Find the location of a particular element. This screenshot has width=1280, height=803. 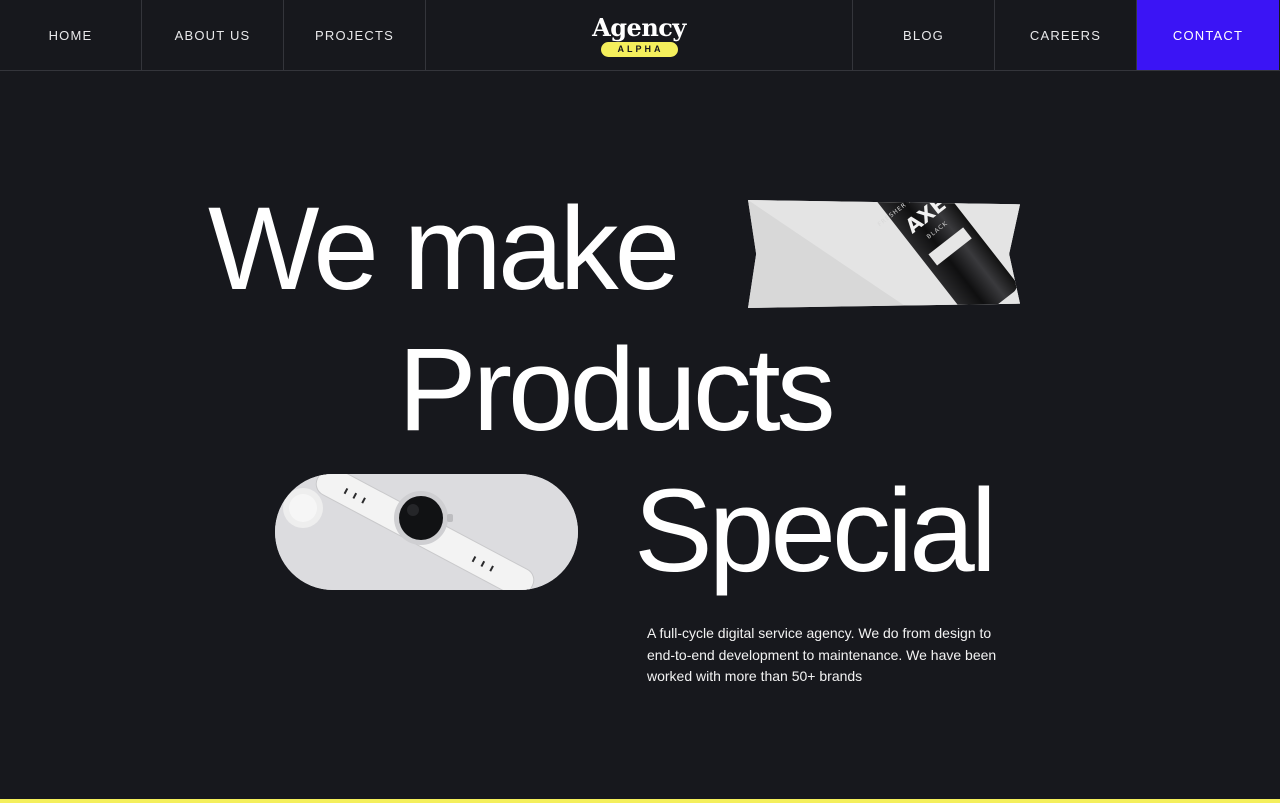

hero-heading-line-1: We make is located at coordinates (444, 249).